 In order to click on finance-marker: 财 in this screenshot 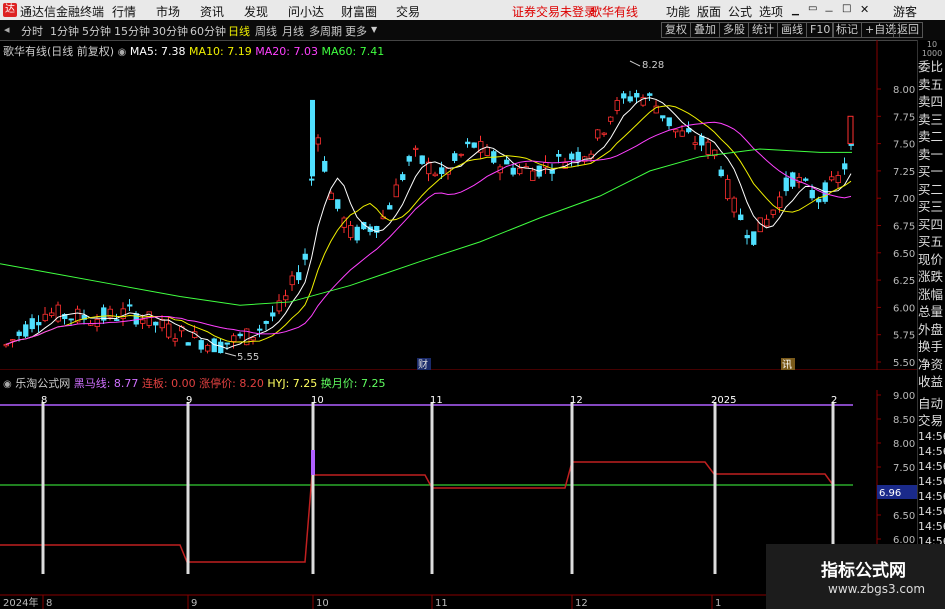, I will do `click(423, 364)`.